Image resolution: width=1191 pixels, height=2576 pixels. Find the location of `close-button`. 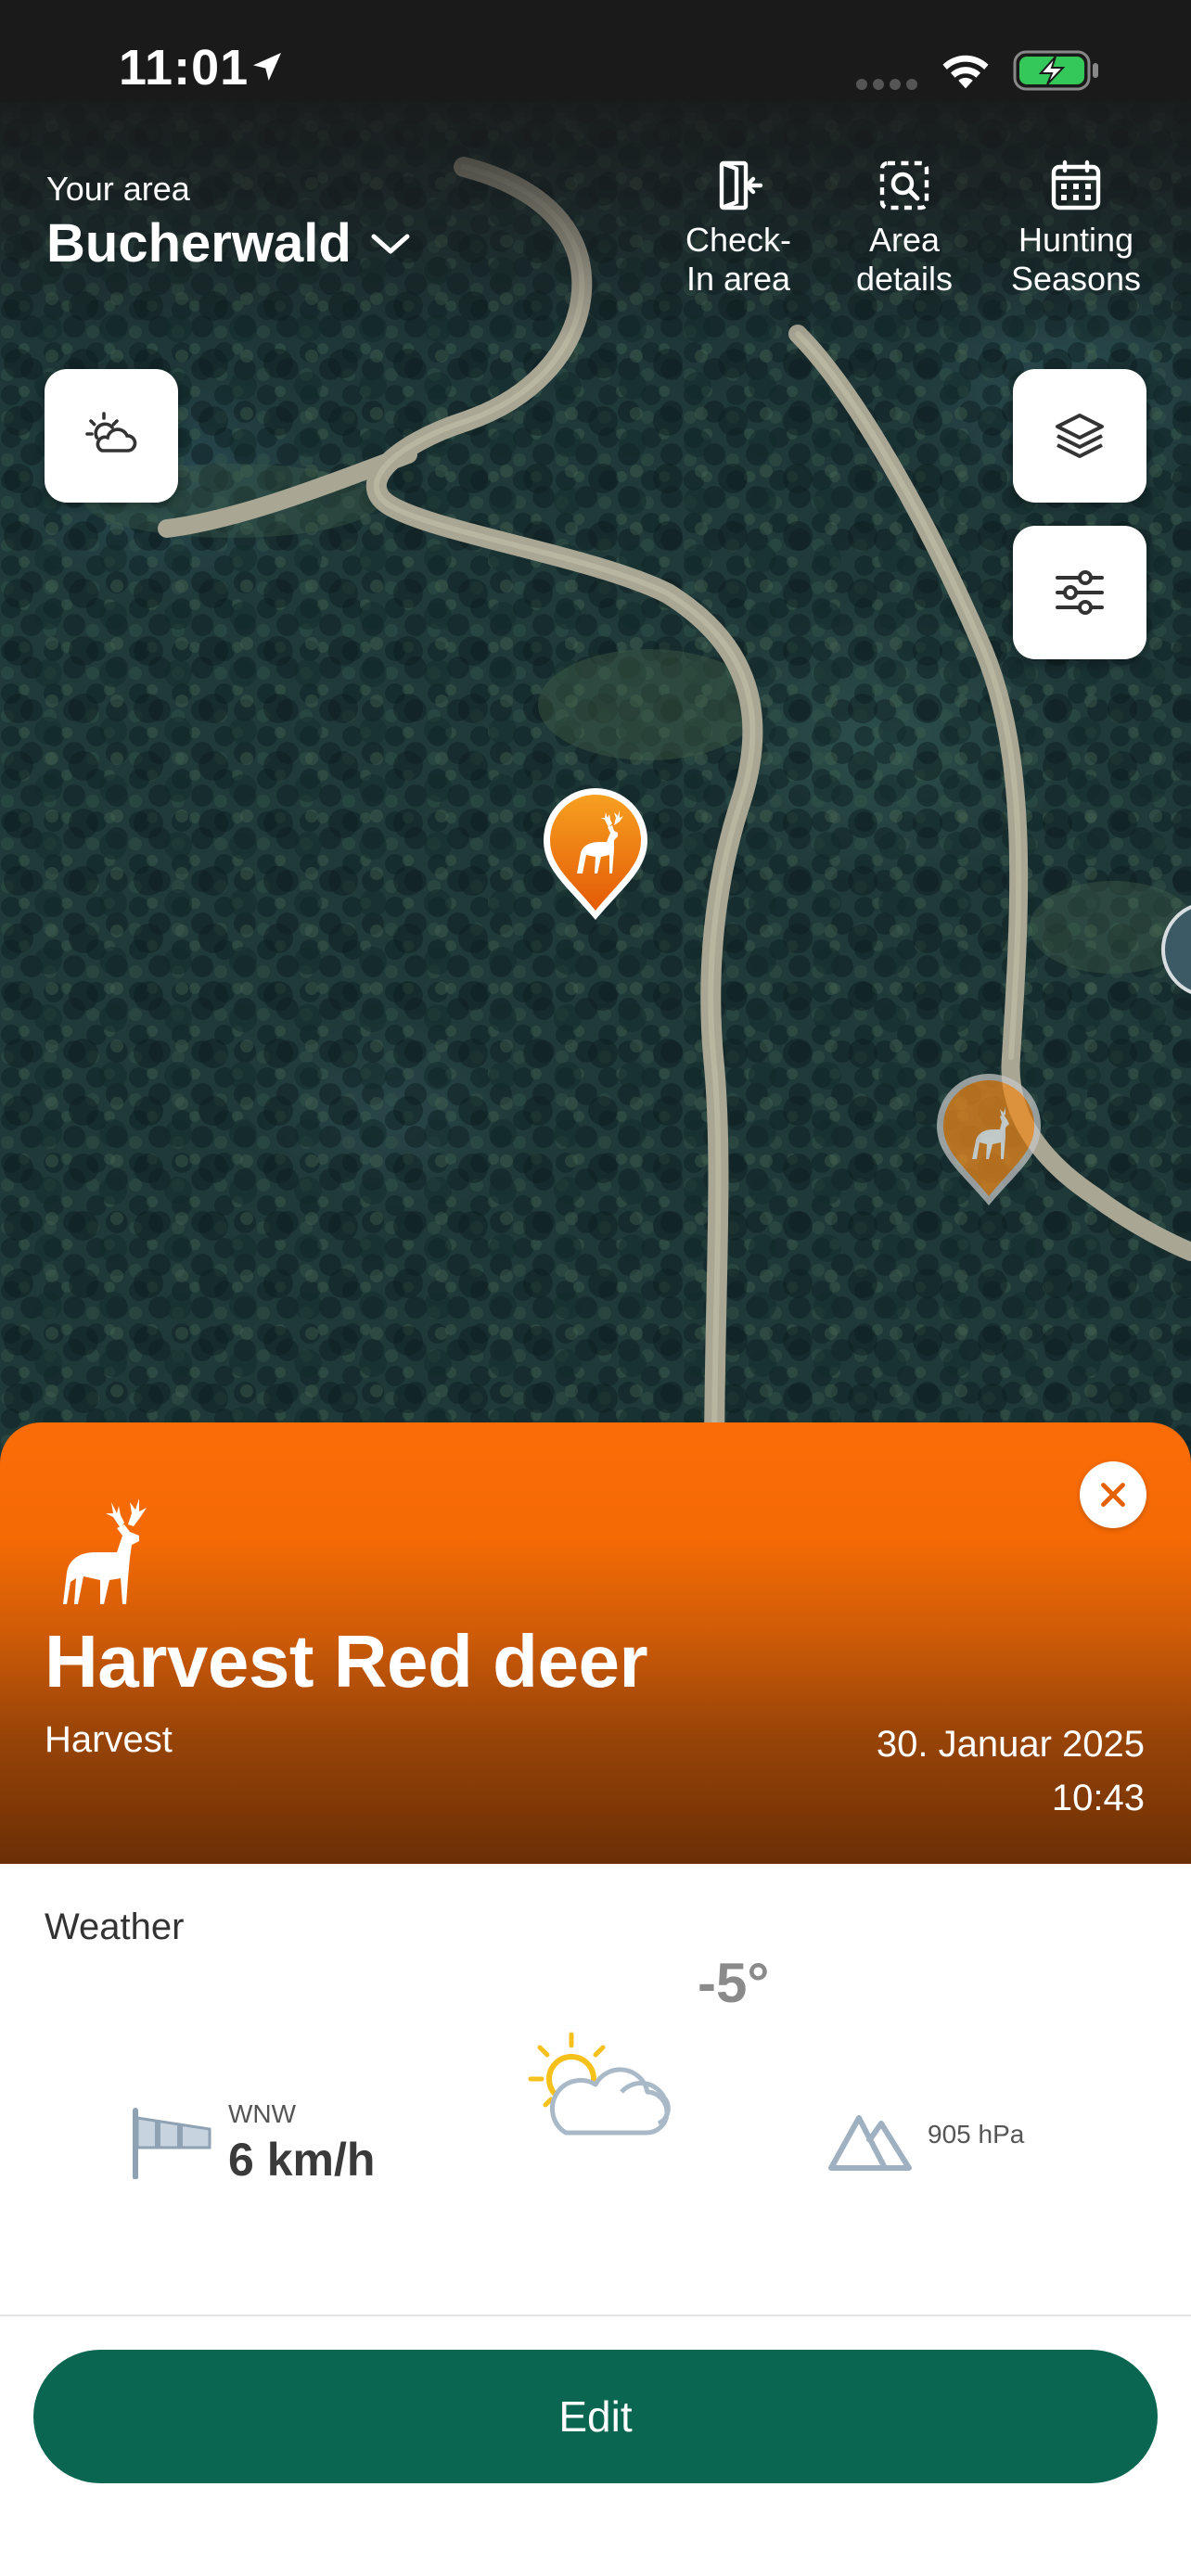

close-button is located at coordinates (1113, 1494).